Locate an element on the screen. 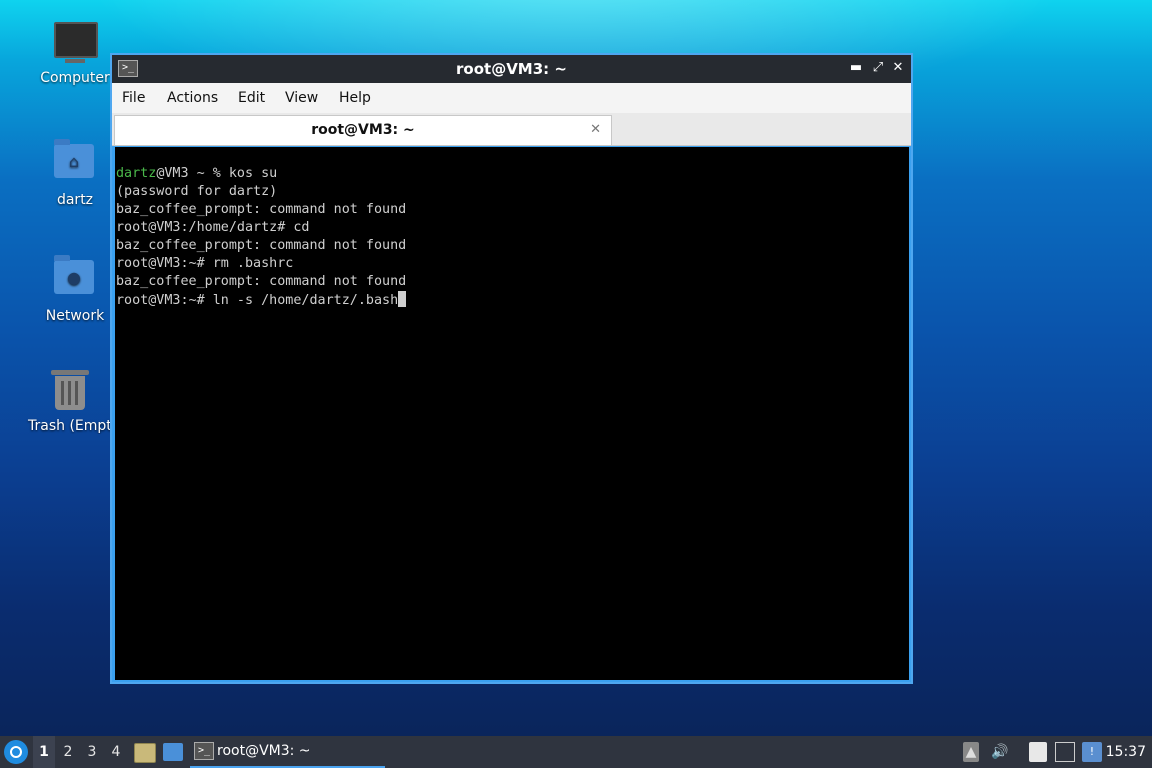  menu-actions: Actions is located at coordinates (192, 98).